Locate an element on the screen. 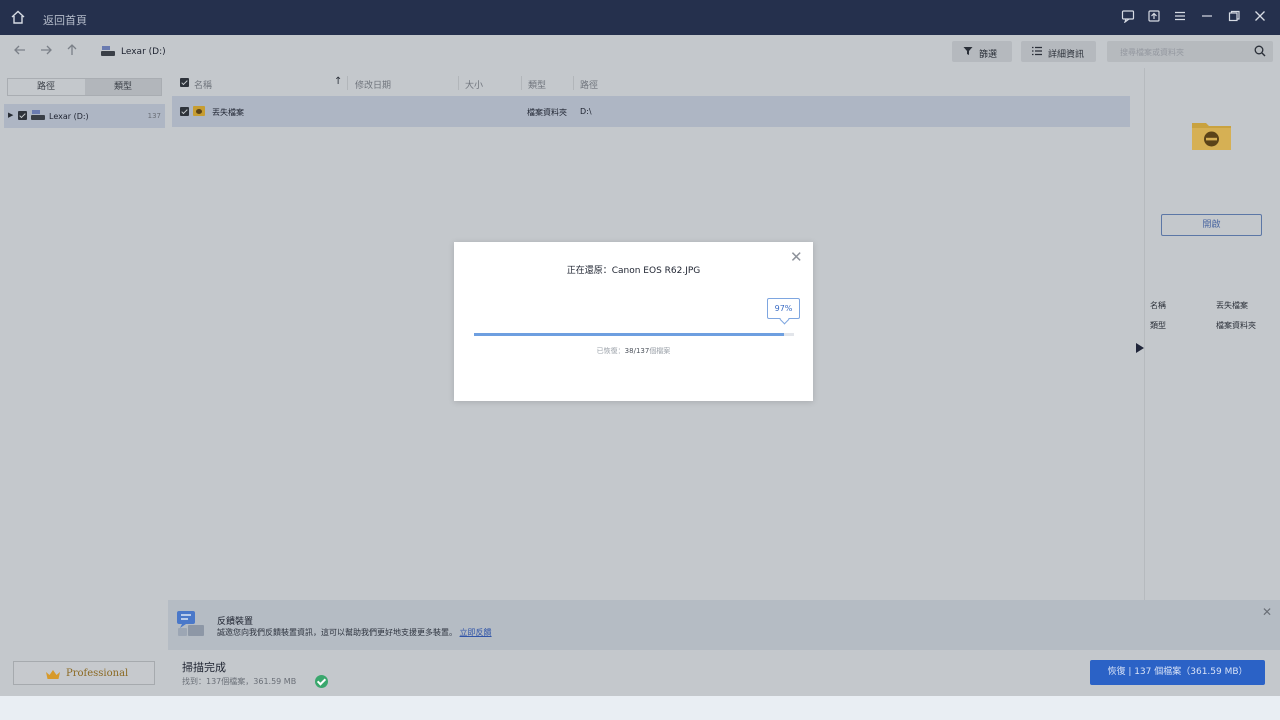 The width and height of the screenshot is (1280, 720). search-box: 搜尋檔案或資料夾 is located at coordinates (1190, 51).